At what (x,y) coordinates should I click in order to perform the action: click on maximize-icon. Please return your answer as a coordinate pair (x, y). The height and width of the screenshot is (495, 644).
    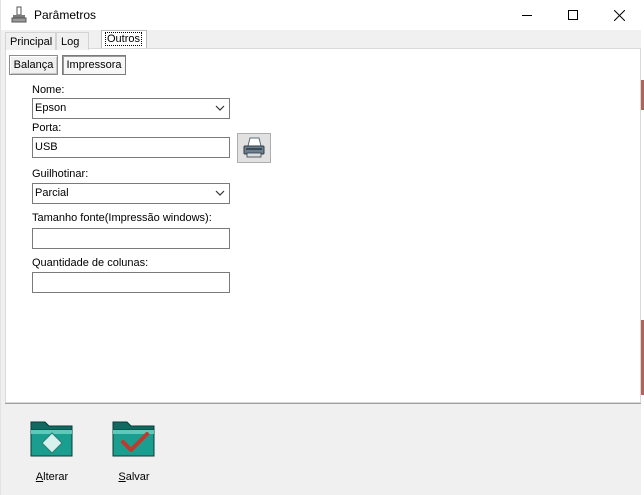
    Looking at the image, I should click on (573, 15).